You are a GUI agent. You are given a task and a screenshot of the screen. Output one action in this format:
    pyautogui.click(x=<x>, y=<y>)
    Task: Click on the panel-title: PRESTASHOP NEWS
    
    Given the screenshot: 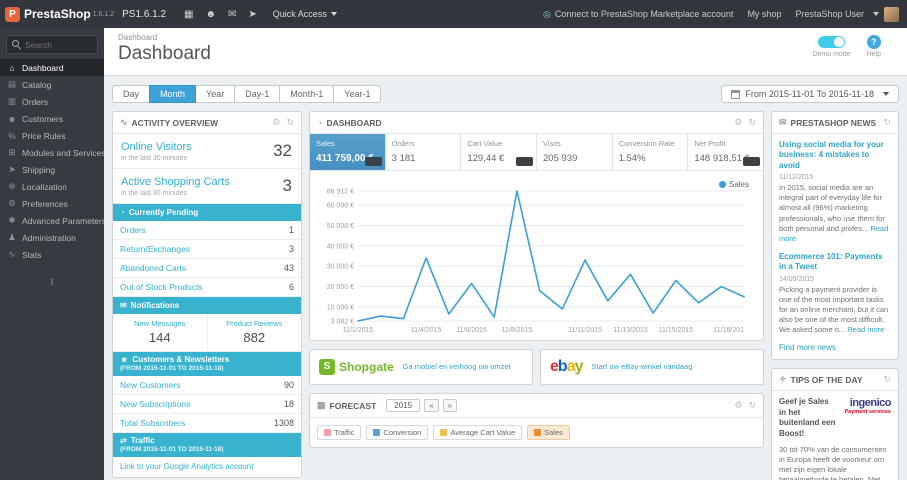 What is the action you would take?
    pyautogui.click(x=833, y=122)
    